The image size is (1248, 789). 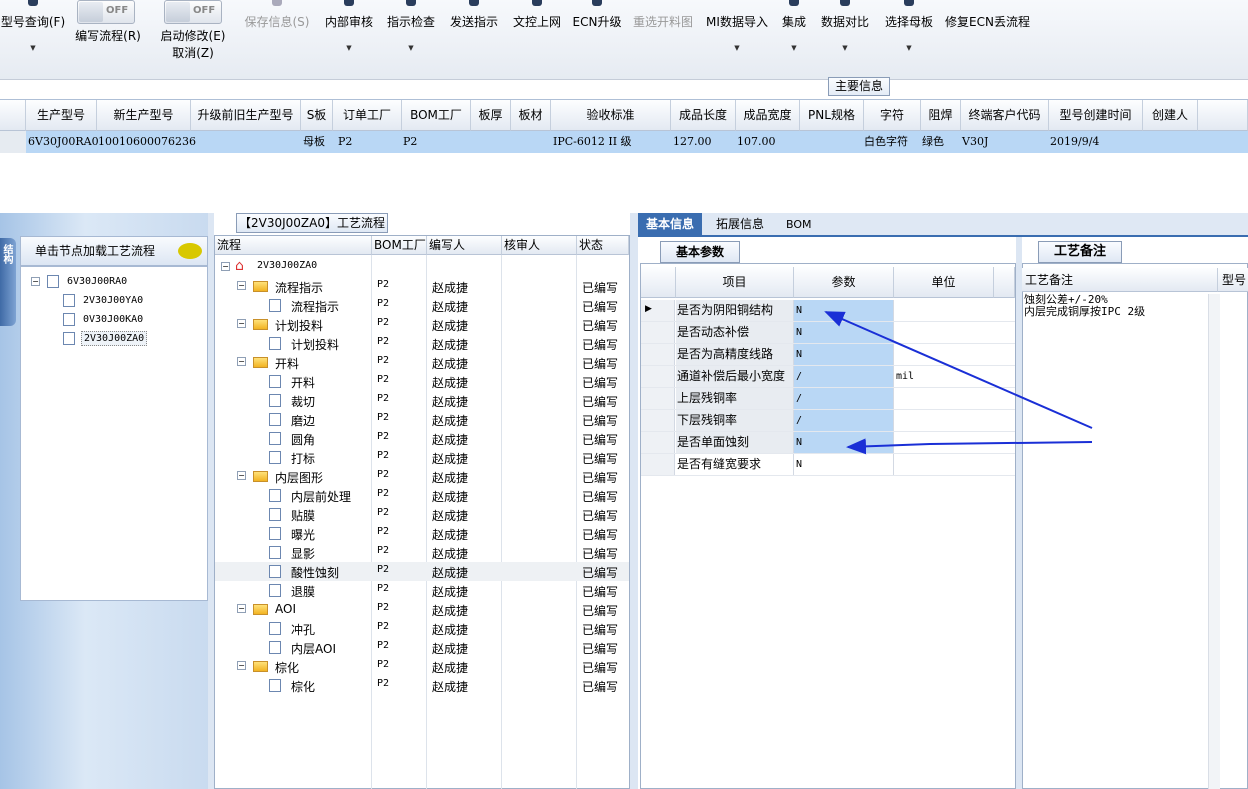 What do you see at coordinates (1170, 115) in the screenshot?
I see `col-header: 创建人` at bounding box center [1170, 115].